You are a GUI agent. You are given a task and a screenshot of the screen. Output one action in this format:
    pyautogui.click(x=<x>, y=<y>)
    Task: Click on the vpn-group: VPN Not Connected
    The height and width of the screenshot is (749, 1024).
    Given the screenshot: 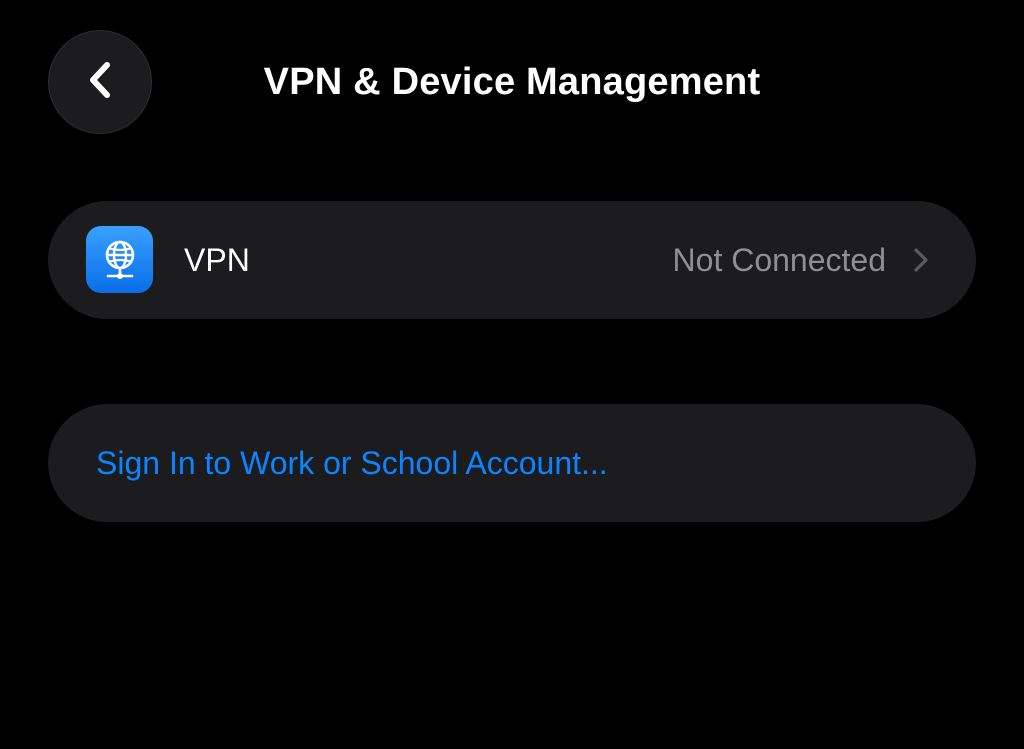 What is the action you would take?
    pyautogui.click(x=512, y=260)
    